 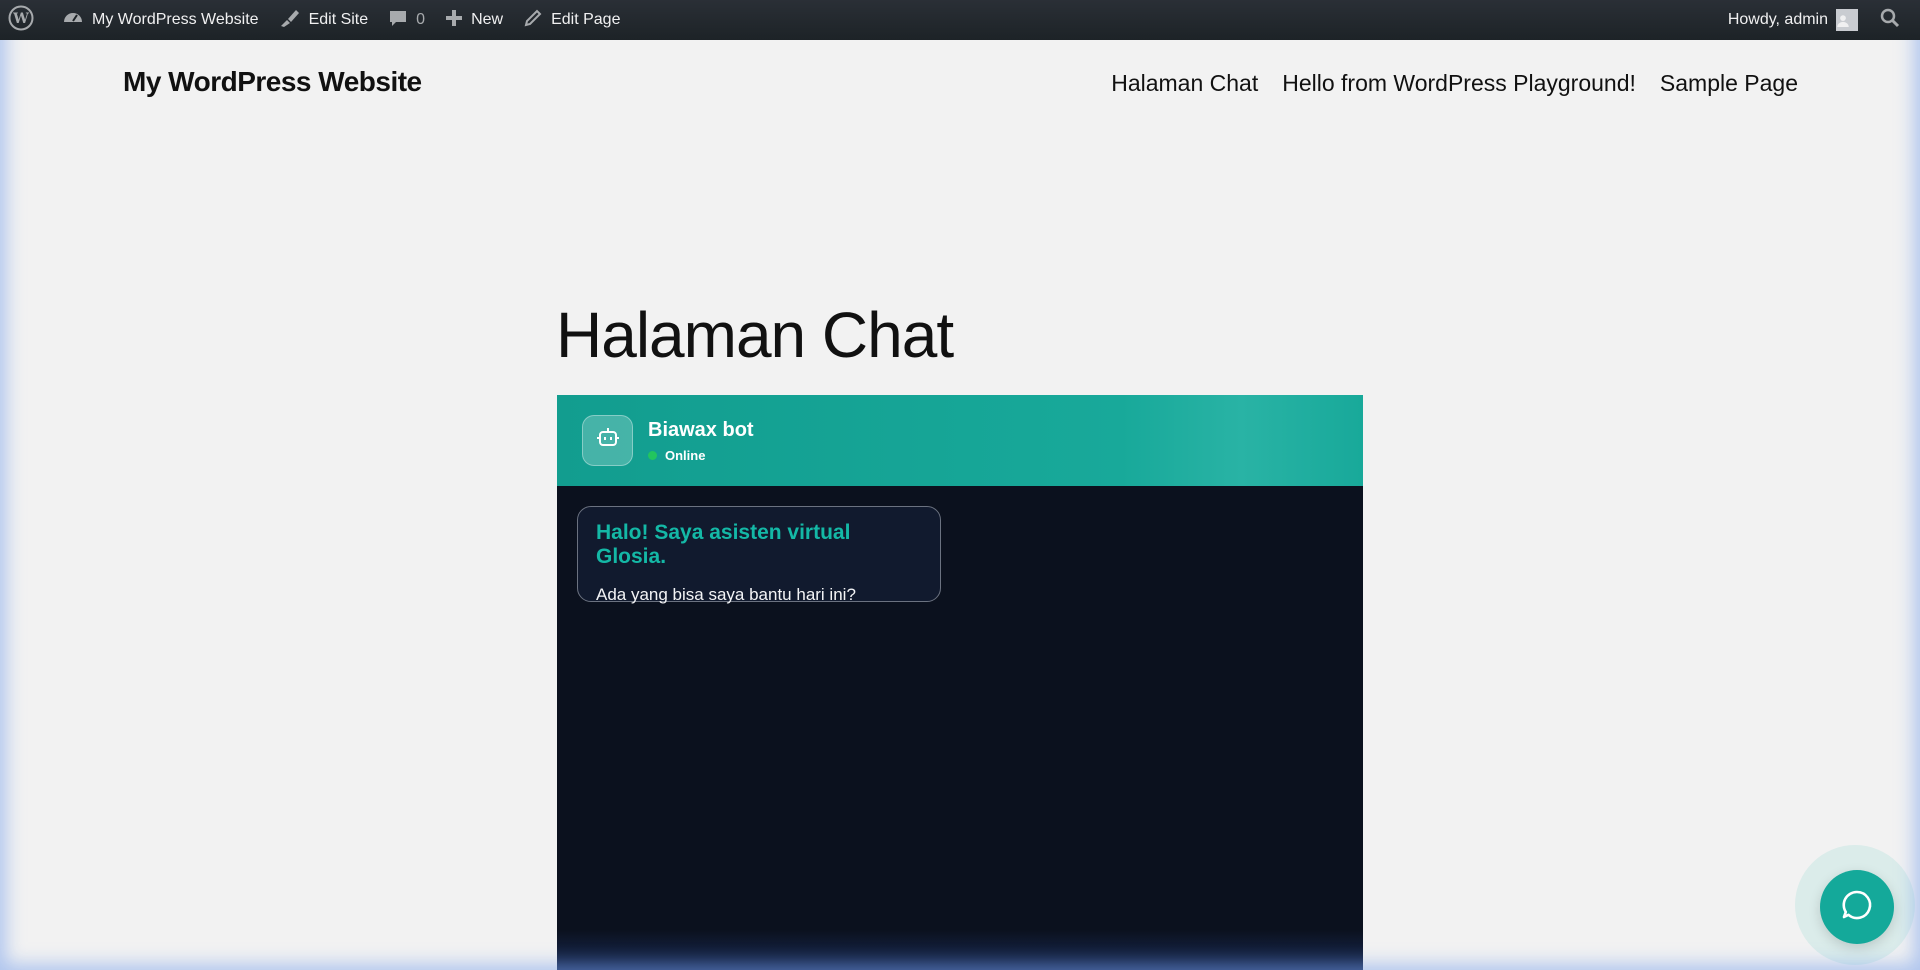 I want to click on comments-count: 0, so click(x=421, y=19).